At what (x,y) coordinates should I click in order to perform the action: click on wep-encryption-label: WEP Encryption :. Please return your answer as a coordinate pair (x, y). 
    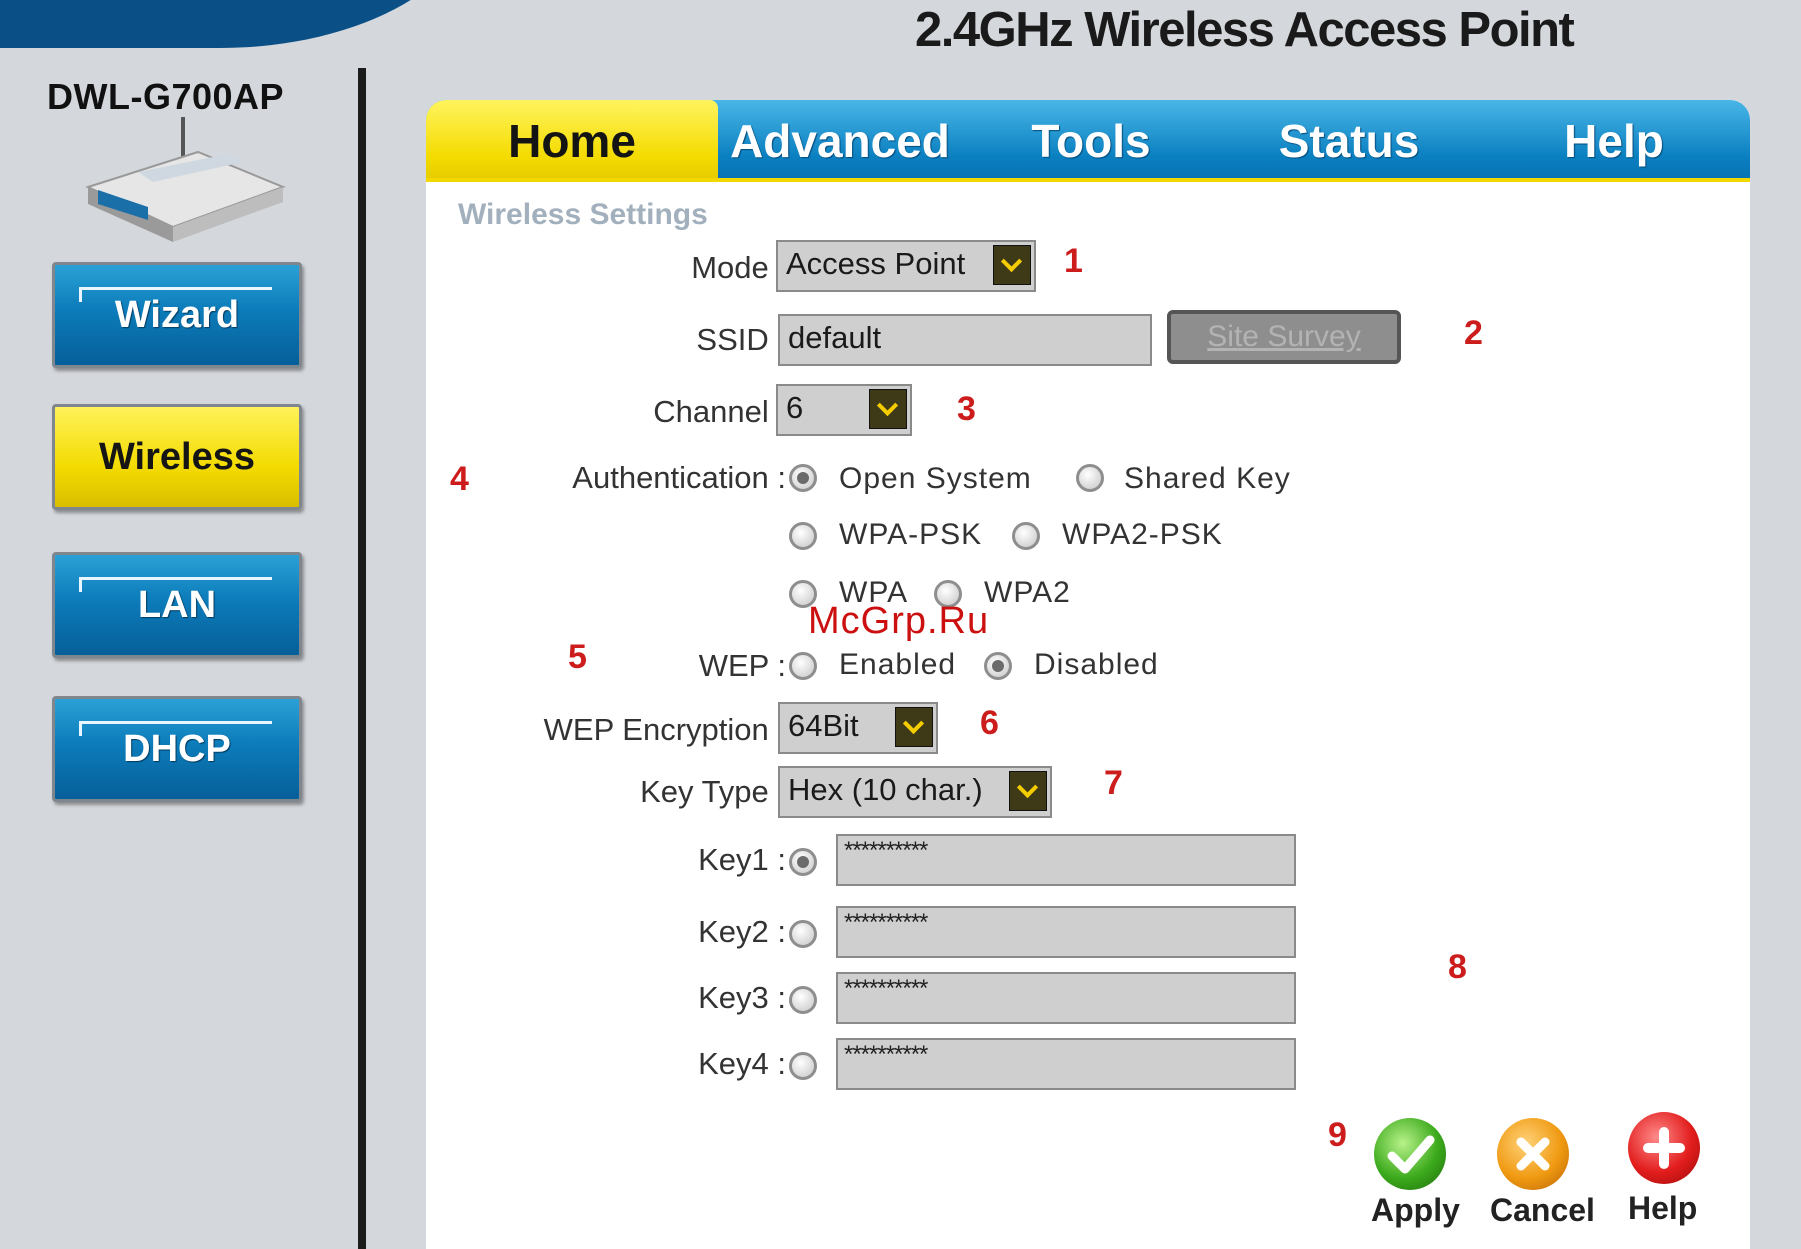
    Looking at the image, I should click on (664, 729).